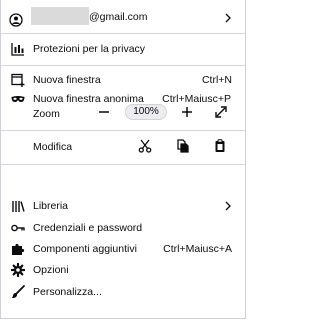 The height and width of the screenshot is (320, 320). What do you see at coordinates (51, 270) in the screenshot?
I see `options-label: Opzioni` at bounding box center [51, 270].